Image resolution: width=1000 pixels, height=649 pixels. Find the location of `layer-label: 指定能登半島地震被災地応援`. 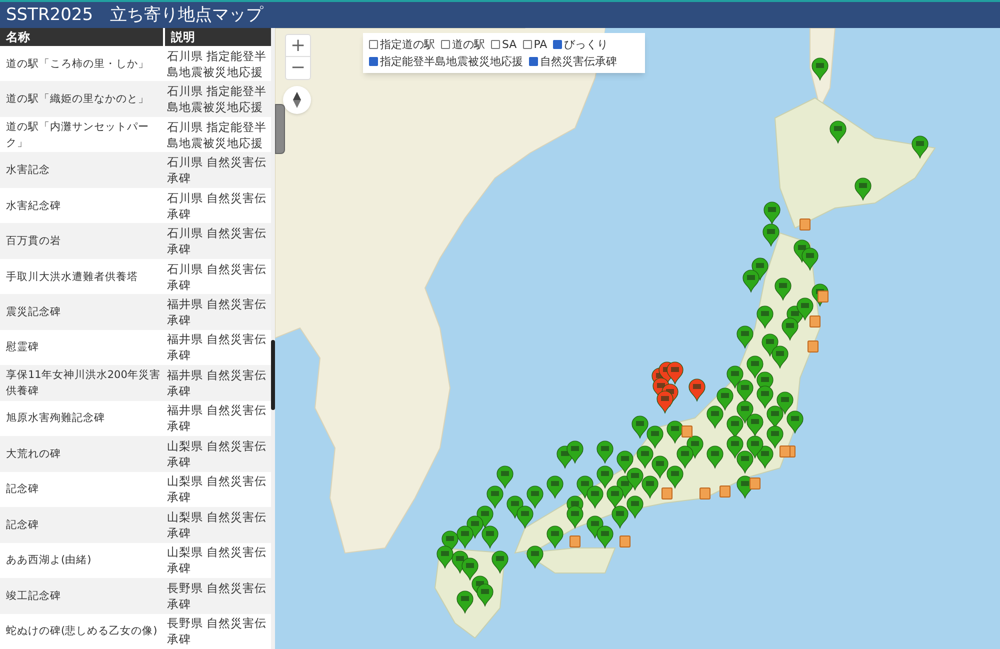

layer-label: 指定能登半島地震被災地応援 is located at coordinates (451, 61).